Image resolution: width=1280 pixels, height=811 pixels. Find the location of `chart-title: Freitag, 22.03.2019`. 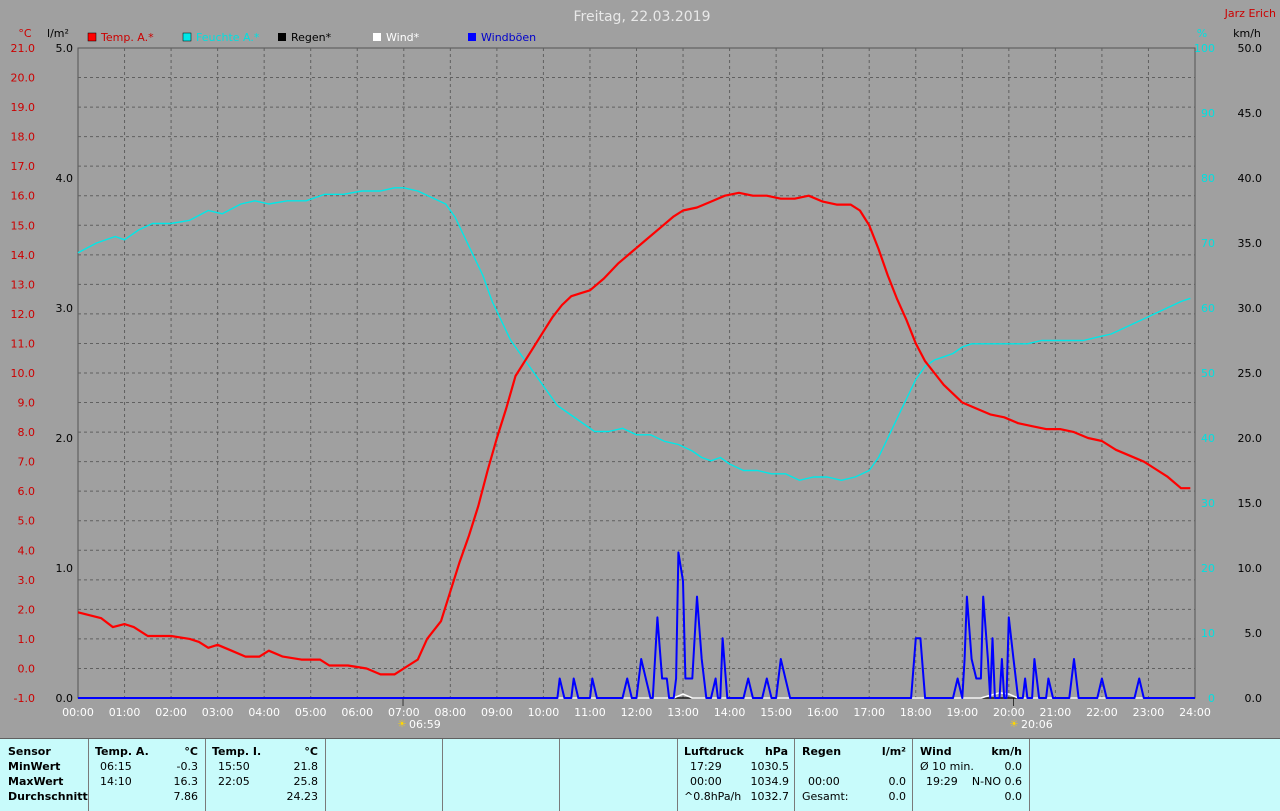

chart-title: Freitag, 22.03.2019 is located at coordinates (642, 17).